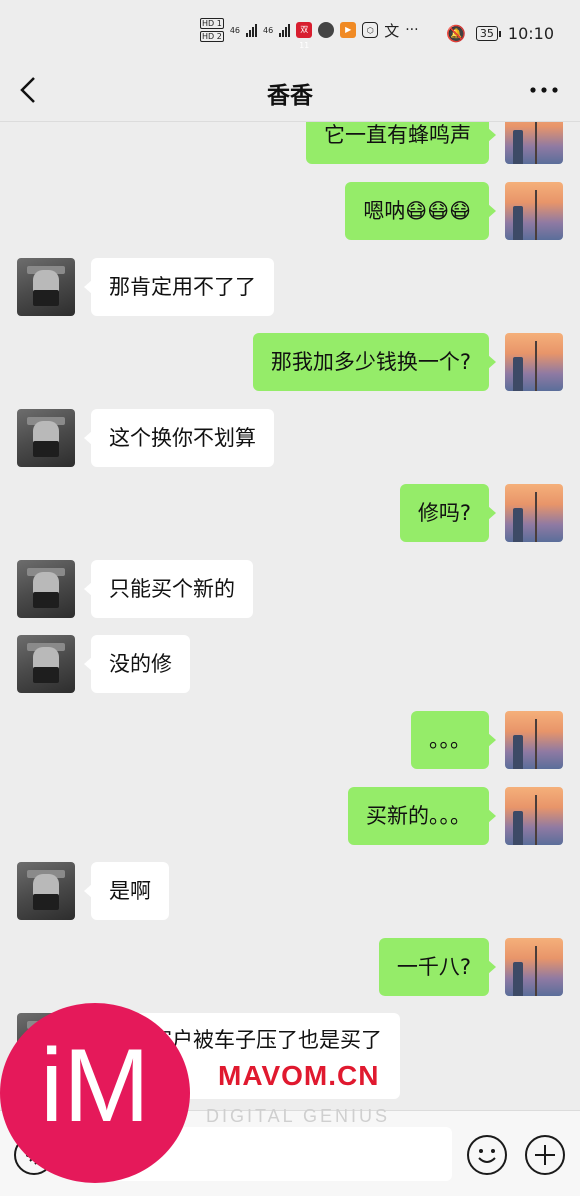  I want to click on more-status-icon: ···, so click(412, 30).